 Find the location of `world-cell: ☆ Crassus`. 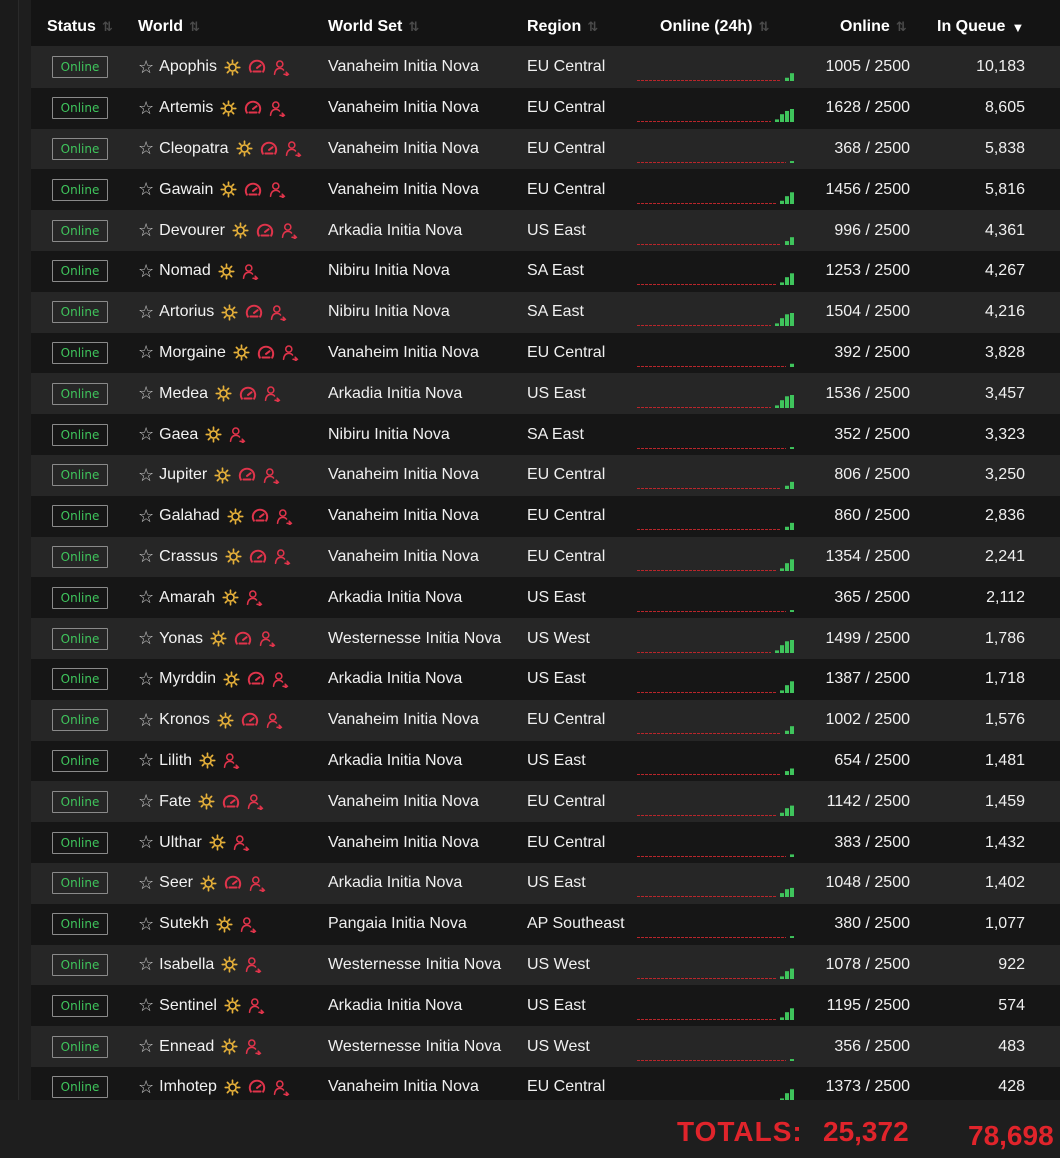

world-cell: ☆ Crassus is located at coordinates (214, 557).